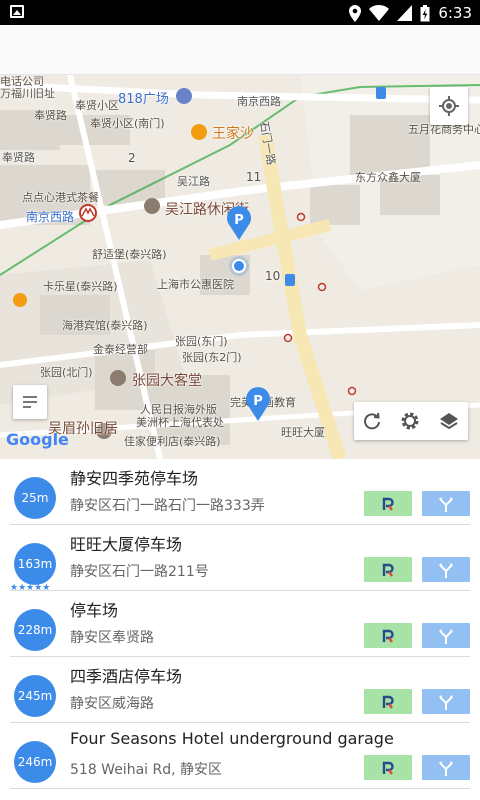 The width and height of the screenshot is (480, 800). Describe the element at coordinates (195, 284) in the screenshot. I see `map-label: 上海市公惠医院` at that location.